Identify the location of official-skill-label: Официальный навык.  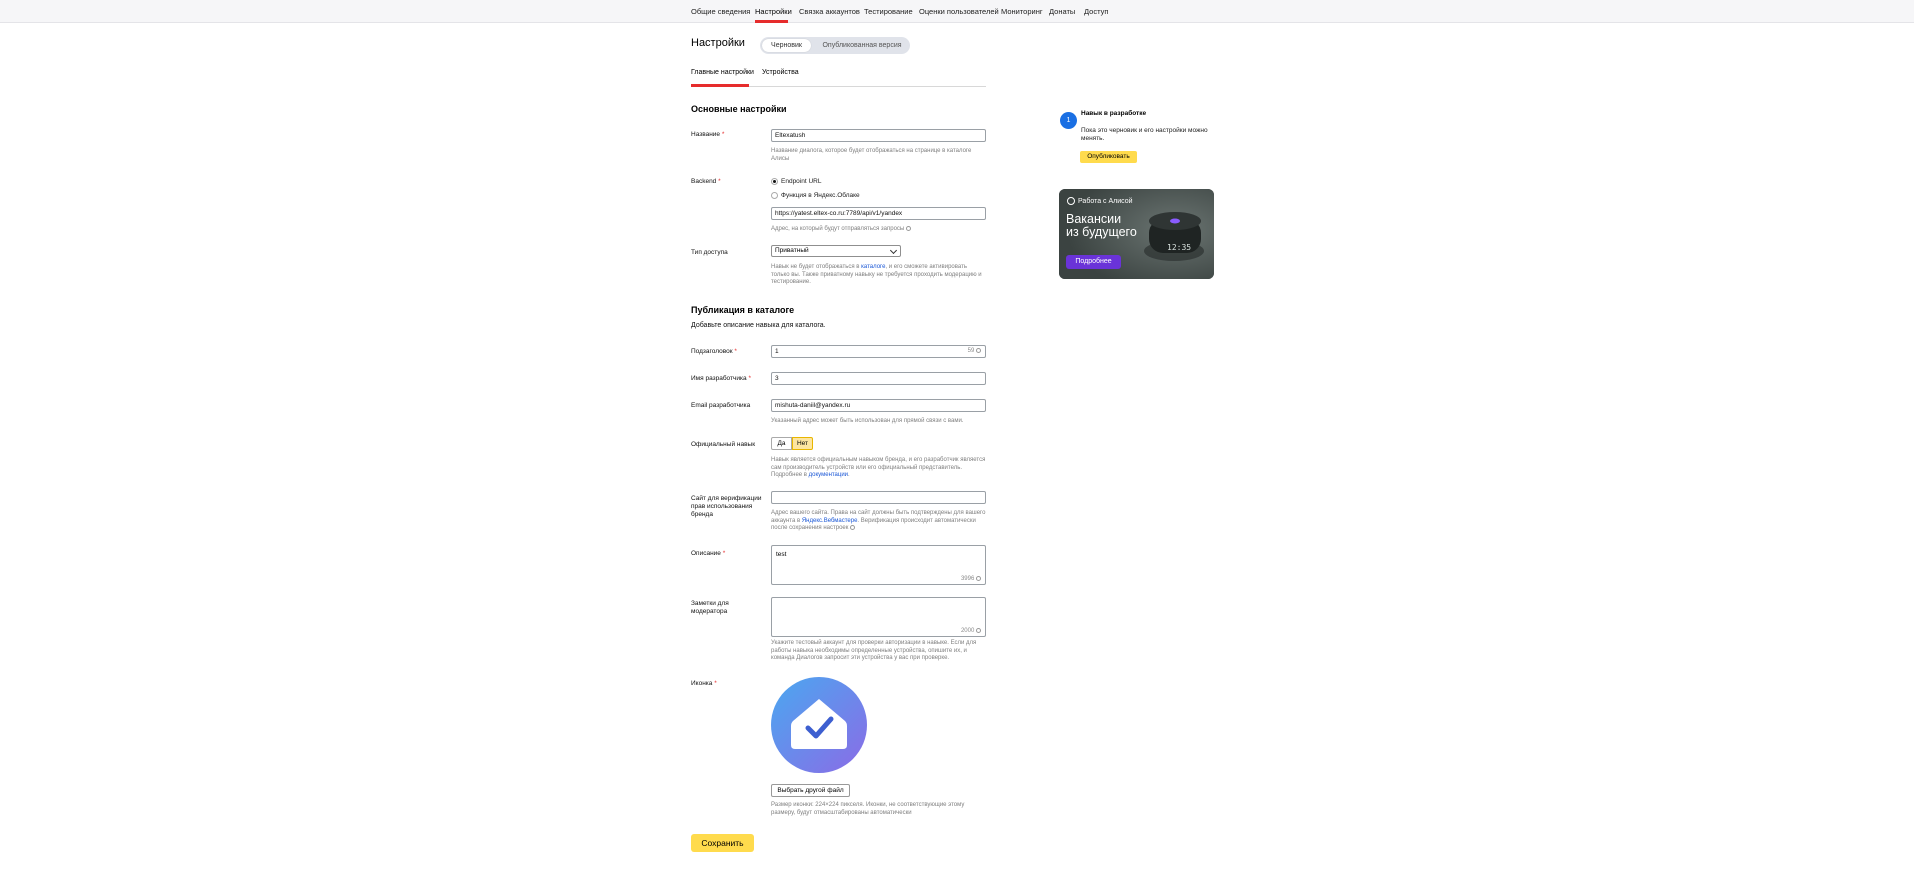
(723, 444).